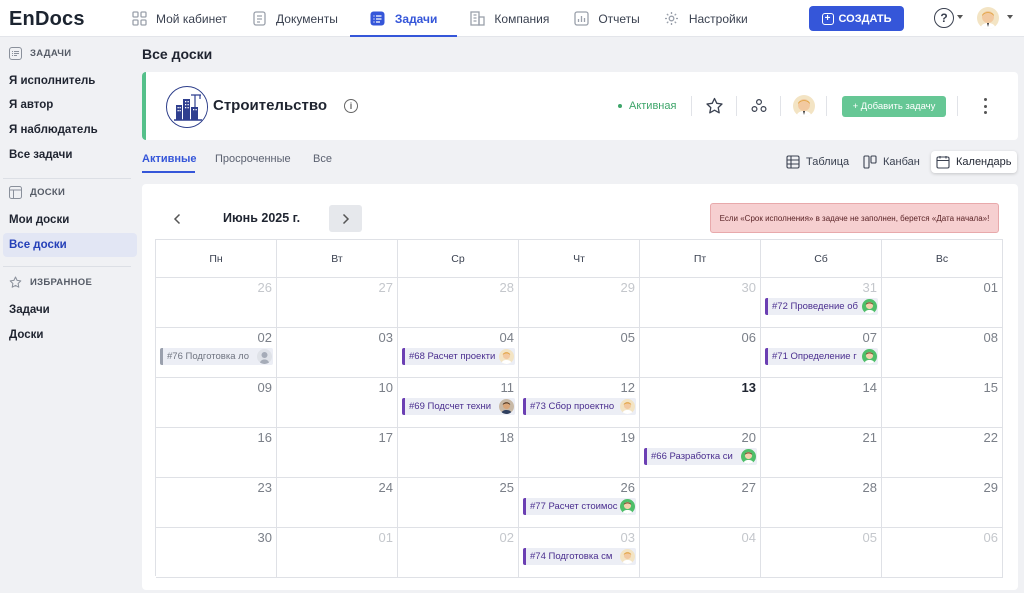 Image resolution: width=1024 pixels, height=593 pixels. I want to click on more-icon, so click(985, 106).